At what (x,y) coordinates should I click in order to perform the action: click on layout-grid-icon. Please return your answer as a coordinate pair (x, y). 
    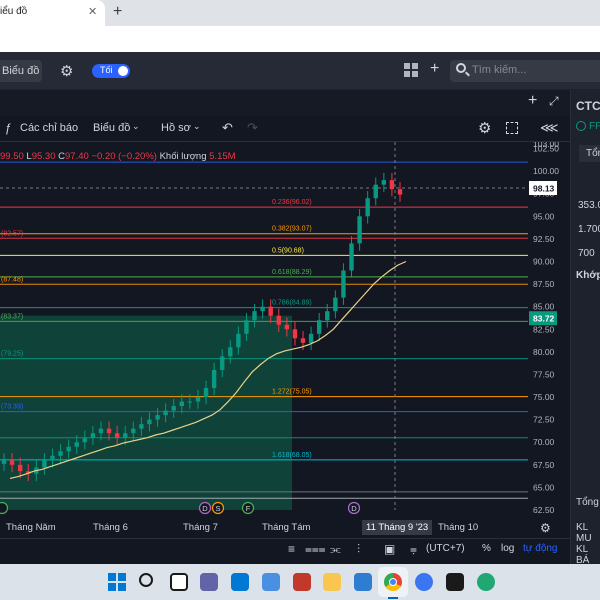
    Looking at the image, I should click on (411, 70).